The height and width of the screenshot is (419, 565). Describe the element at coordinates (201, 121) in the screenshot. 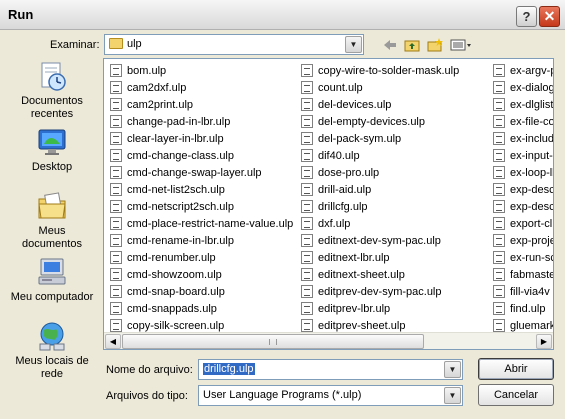

I see `list-item: change-pad-in-lbr.ulp` at that location.